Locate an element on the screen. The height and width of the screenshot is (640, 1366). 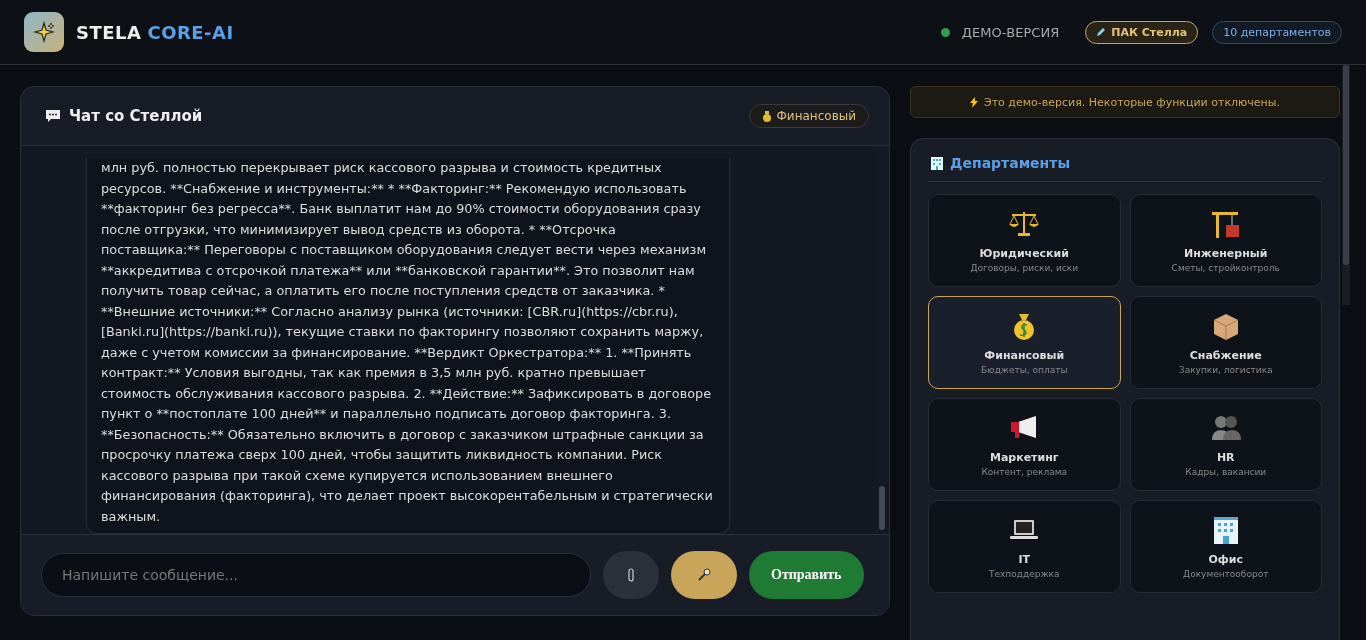
app-name-accent: CORE-AI is located at coordinates (190, 32).